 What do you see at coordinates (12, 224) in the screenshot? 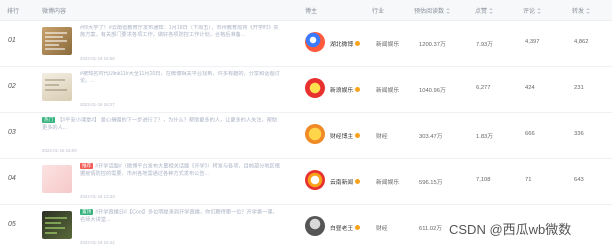
I see `rank-number: 05` at bounding box center [12, 224].